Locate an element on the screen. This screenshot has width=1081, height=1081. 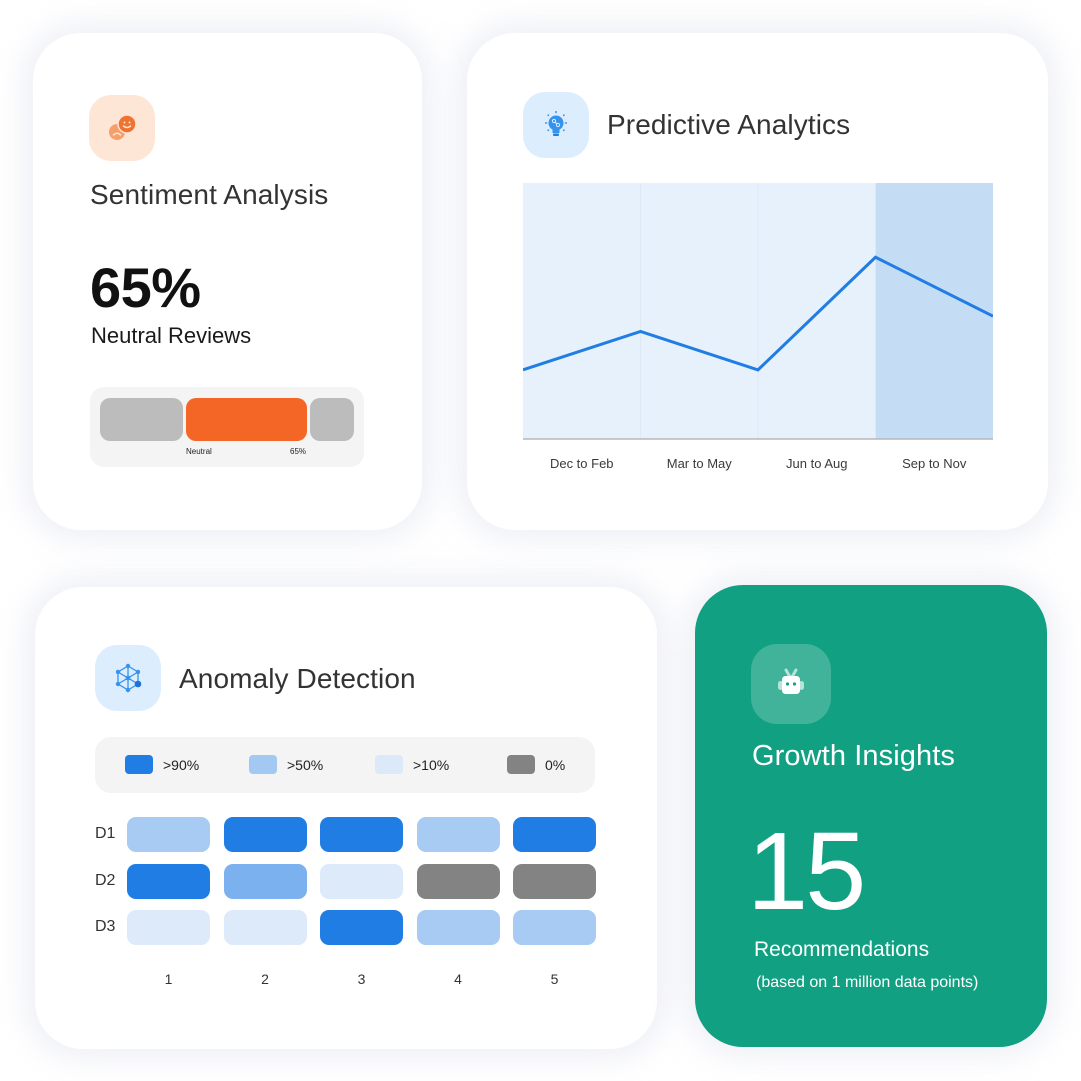
column-label: 2 is located at coordinates (265, 978).